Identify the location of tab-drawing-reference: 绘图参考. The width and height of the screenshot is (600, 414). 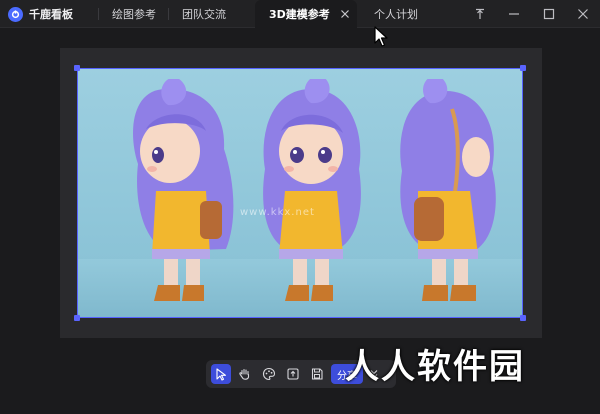
(133, 14).